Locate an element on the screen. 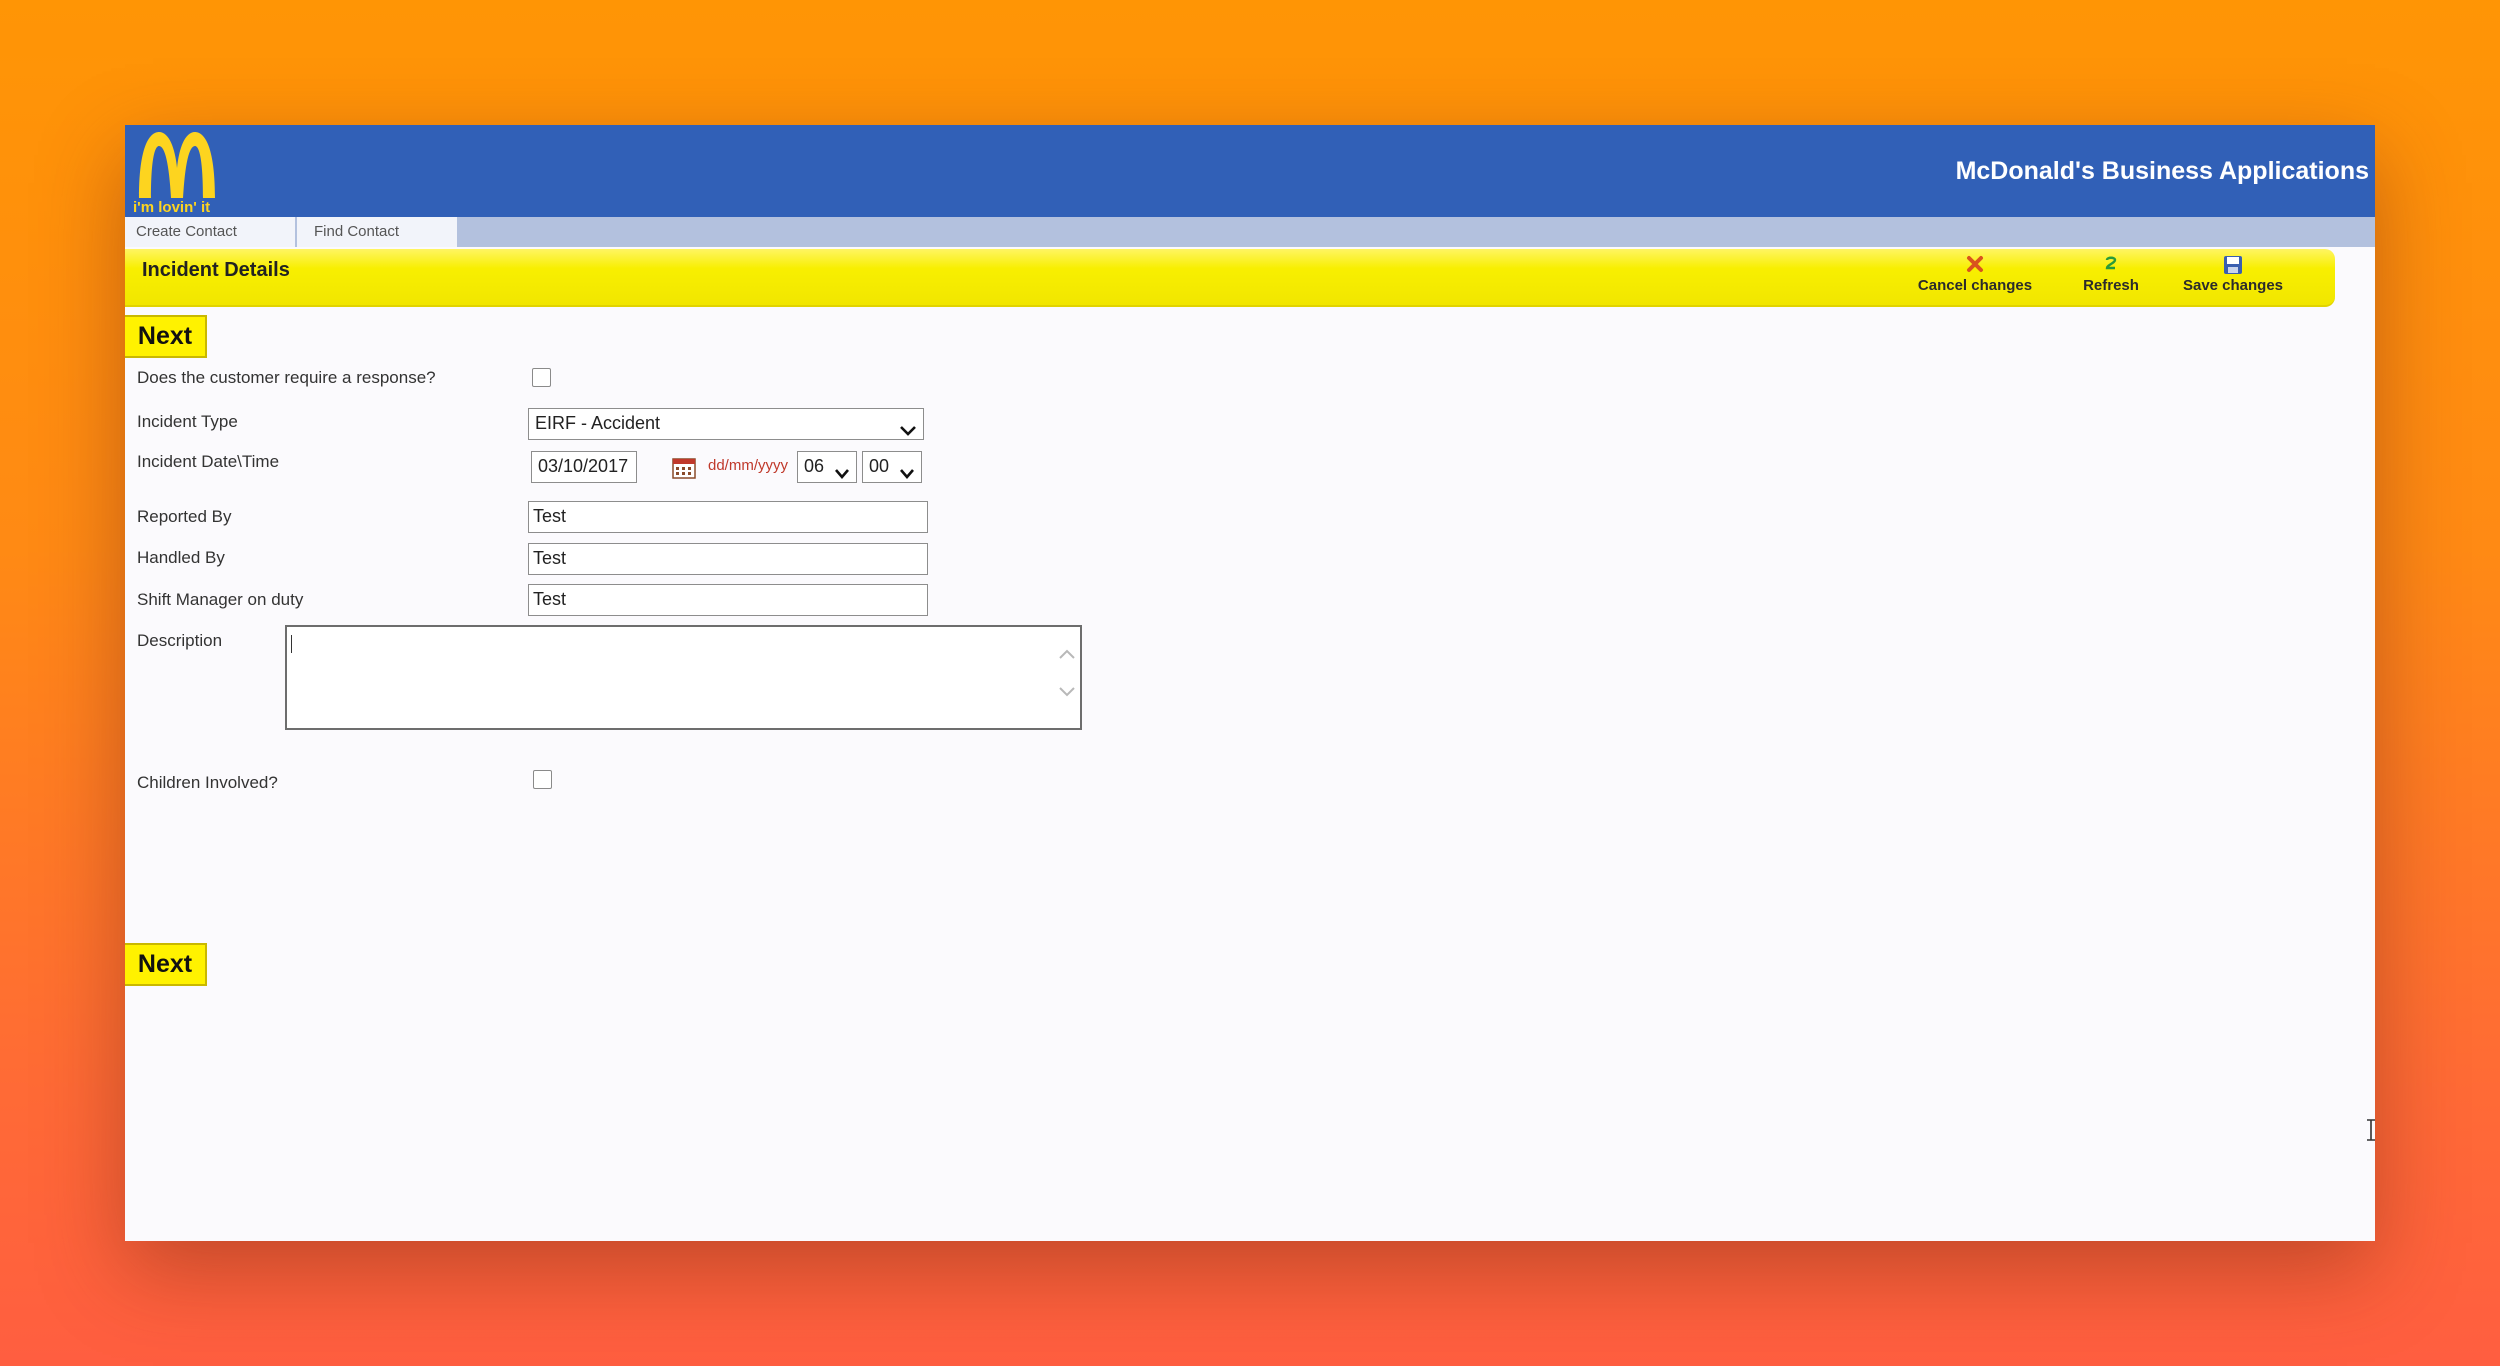  text-caret is located at coordinates (291, 644).